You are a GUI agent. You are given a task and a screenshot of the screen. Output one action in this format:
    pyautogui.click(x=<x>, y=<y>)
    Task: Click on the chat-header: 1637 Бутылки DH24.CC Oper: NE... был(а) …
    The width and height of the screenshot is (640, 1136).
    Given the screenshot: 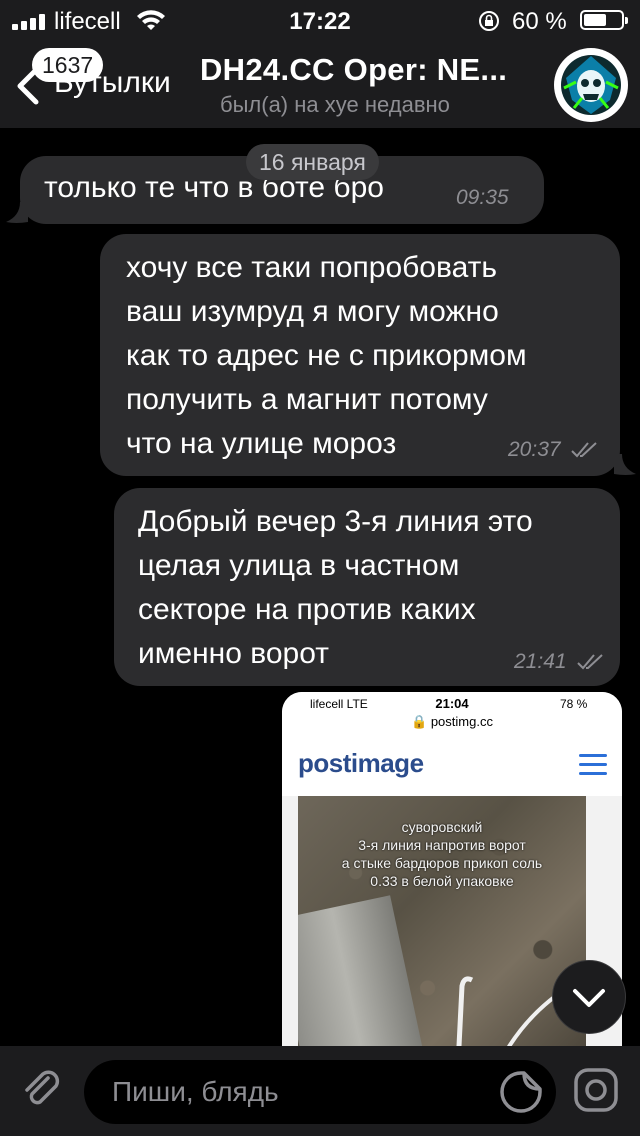 What is the action you would take?
    pyautogui.click(x=320, y=84)
    